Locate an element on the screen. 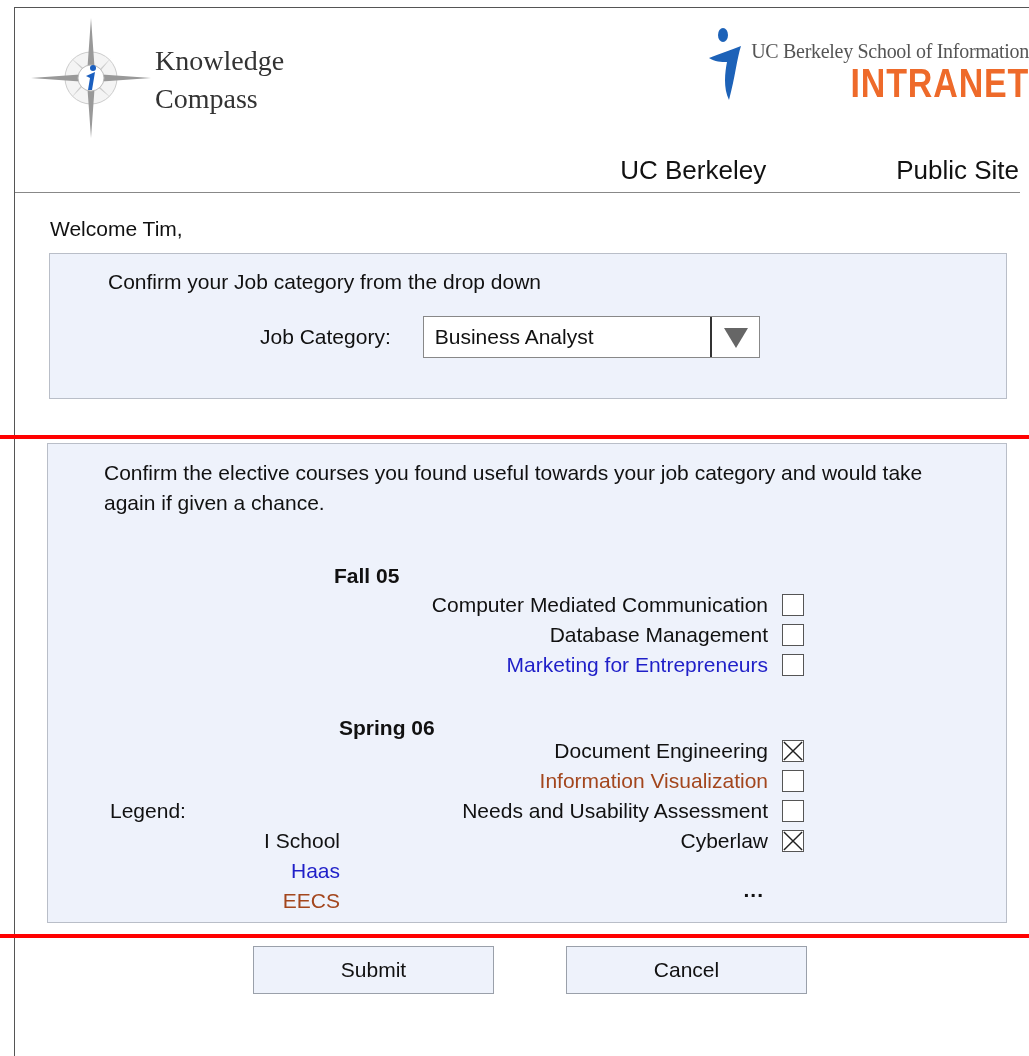 This screenshot has width=1029, height=1056. course-name: Cyberlaw is located at coordinates (724, 841).